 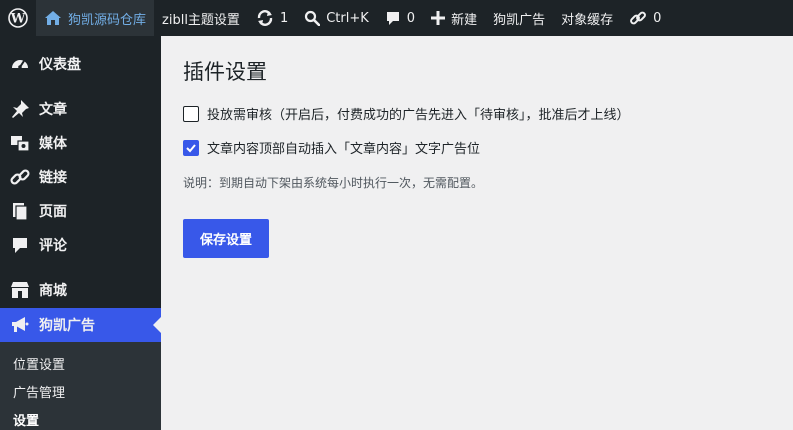 What do you see at coordinates (20, 211) in the screenshot?
I see `pages-icon` at bounding box center [20, 211].